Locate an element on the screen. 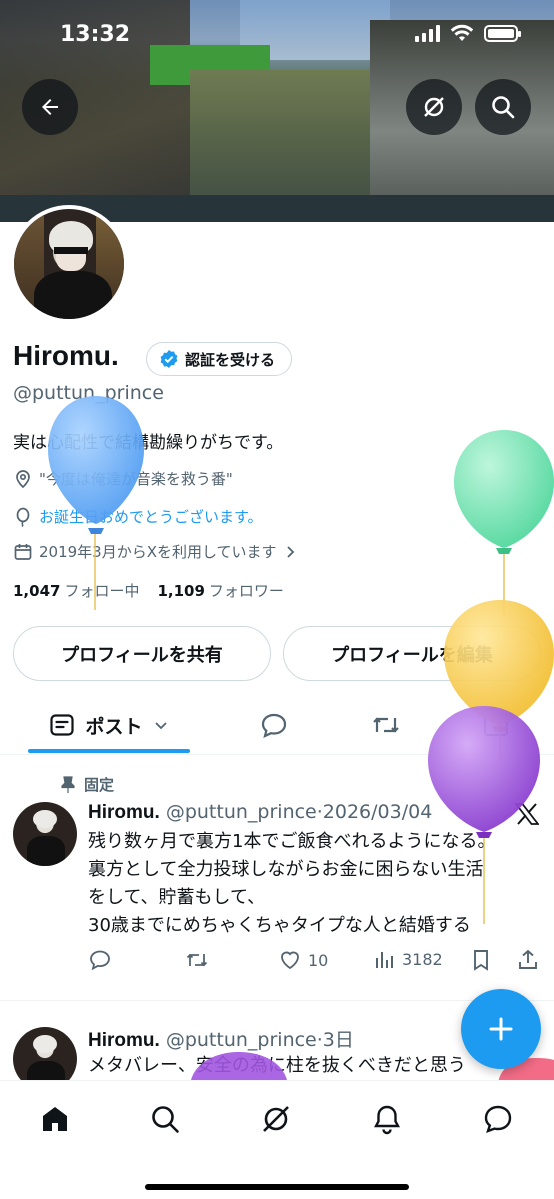  share-icon is located at coordinates (528, 959).